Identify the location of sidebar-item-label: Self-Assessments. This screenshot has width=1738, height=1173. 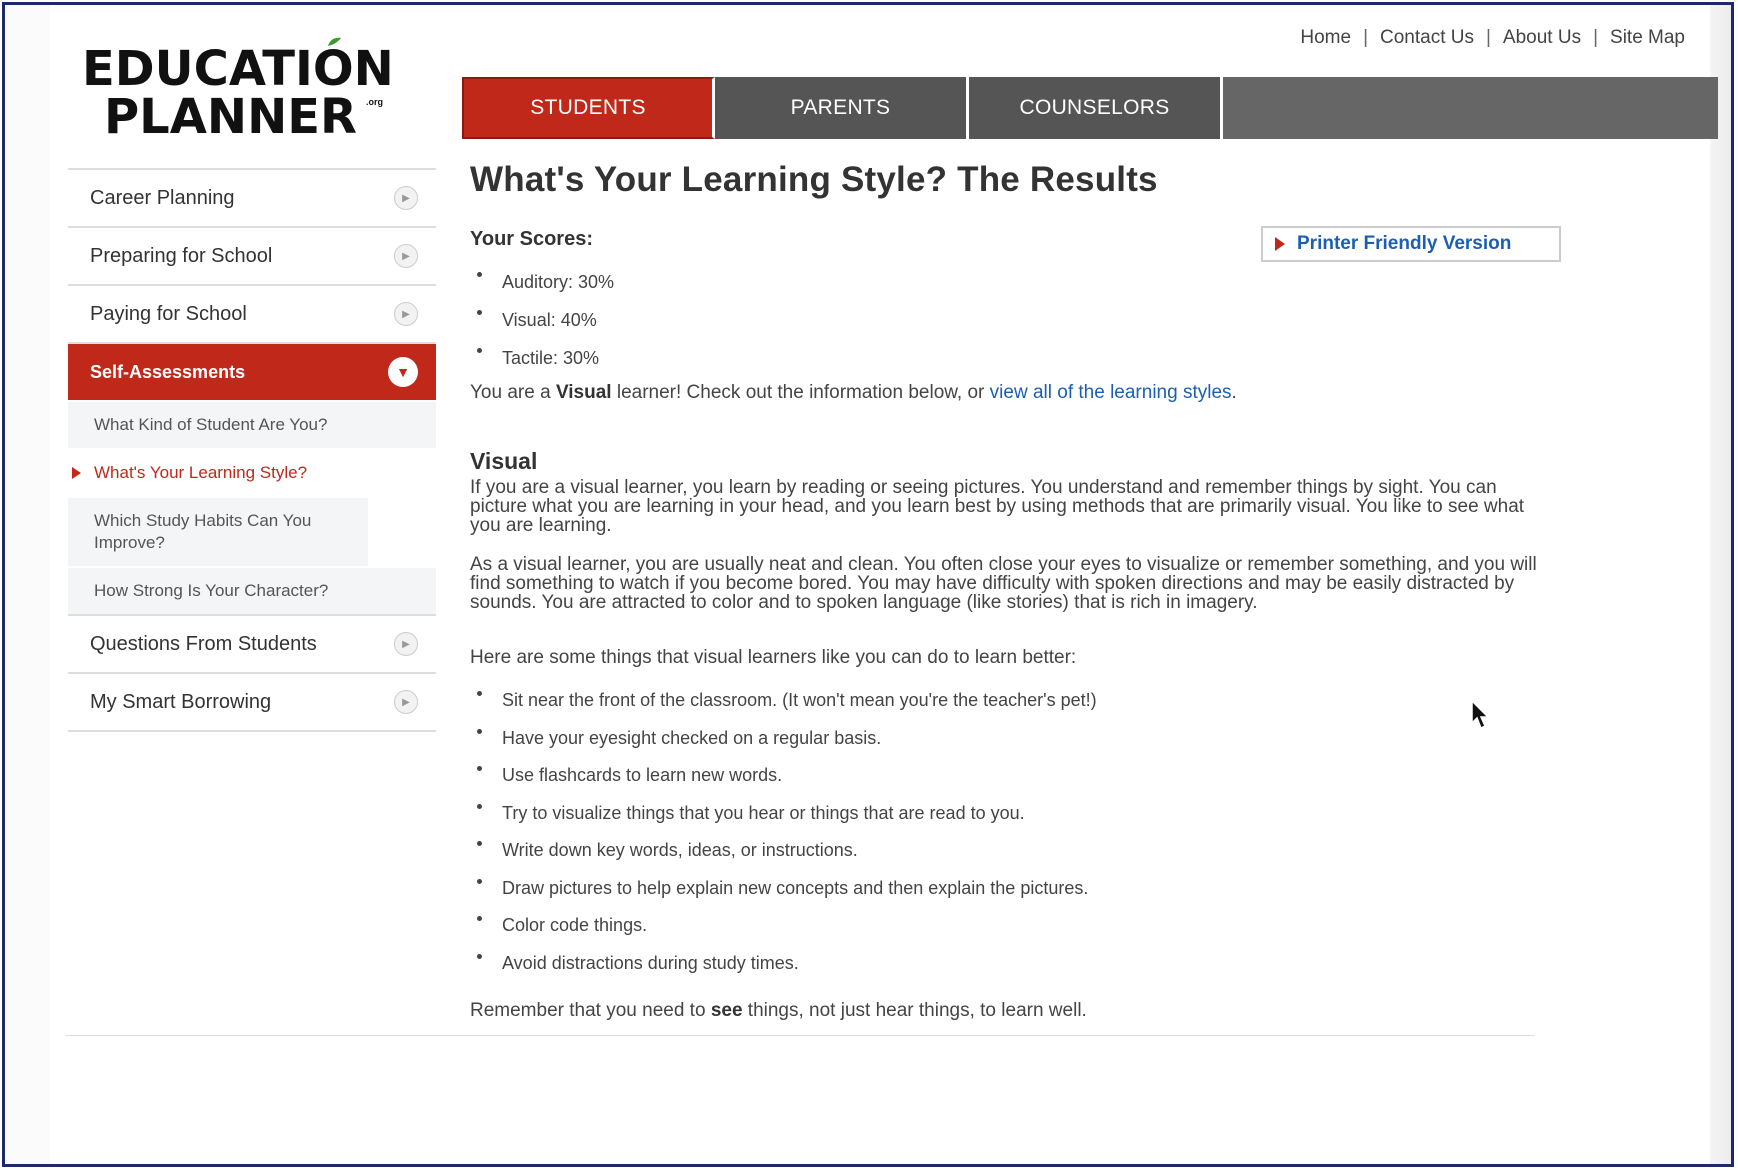
(168, 371).